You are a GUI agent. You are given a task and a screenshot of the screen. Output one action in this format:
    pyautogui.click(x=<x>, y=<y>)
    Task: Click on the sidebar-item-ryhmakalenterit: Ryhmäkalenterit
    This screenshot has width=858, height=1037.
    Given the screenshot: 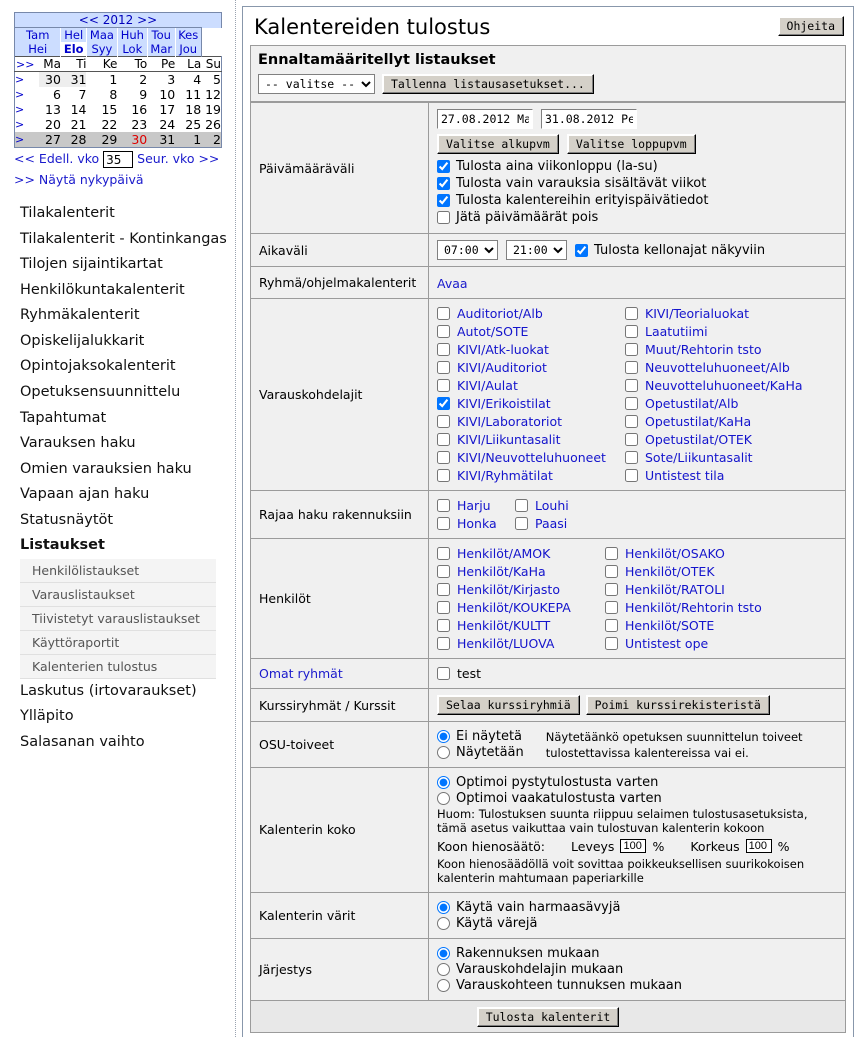 What is the action you would take?
    pyautogui.click(x=127, y=316)
    